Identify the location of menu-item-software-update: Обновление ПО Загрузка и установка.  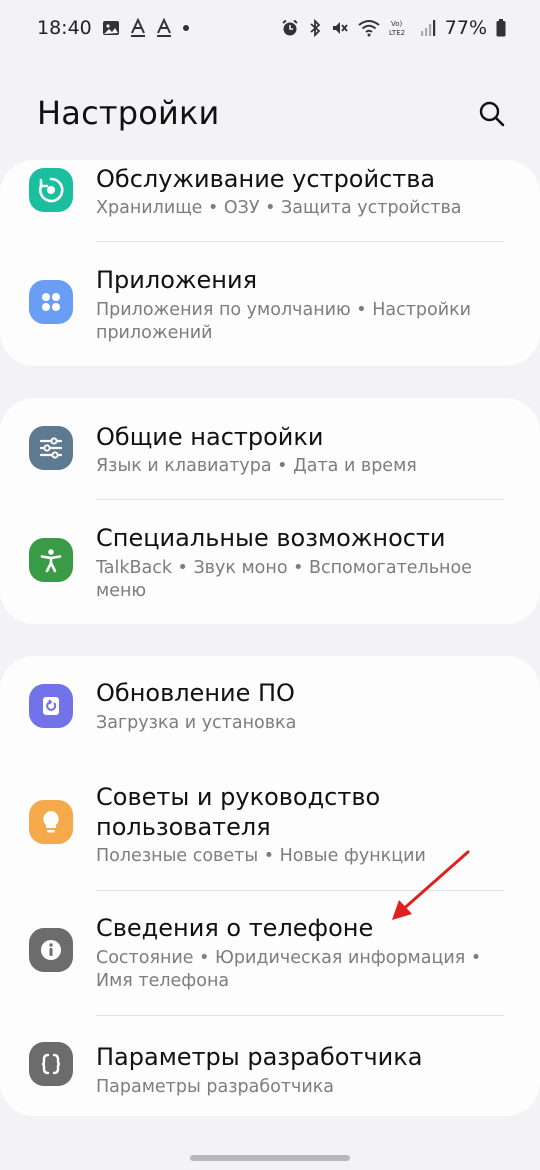
(270, 705).